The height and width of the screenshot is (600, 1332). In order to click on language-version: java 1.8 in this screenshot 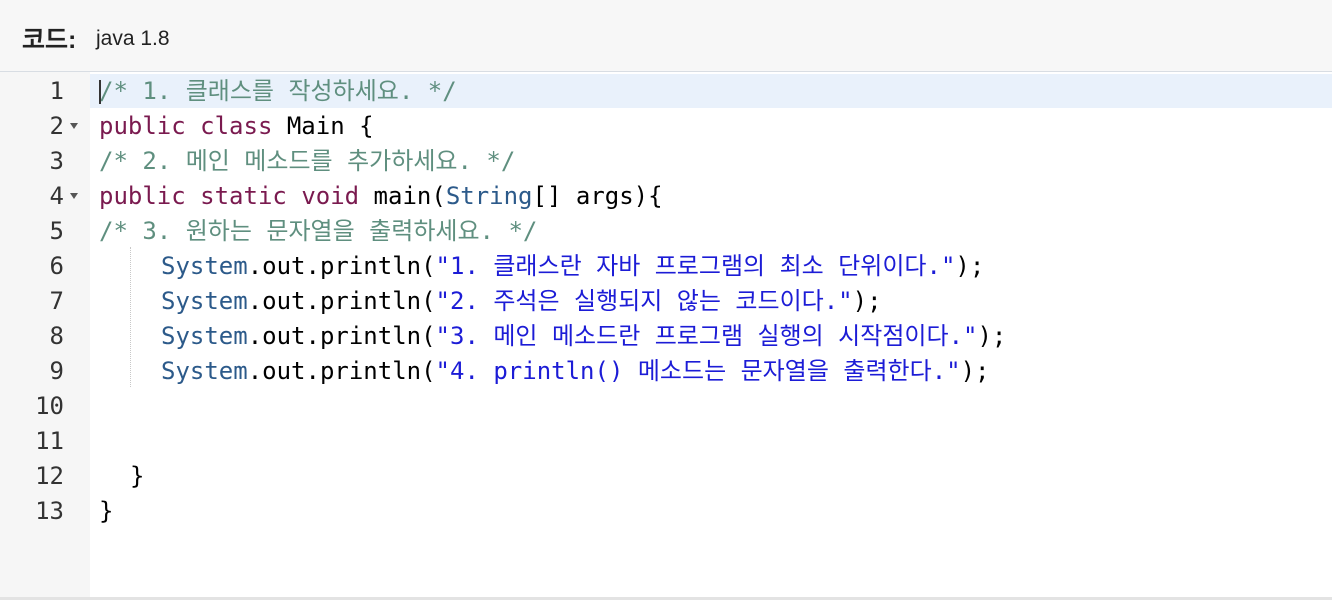, I will do `click(133, 38)`.